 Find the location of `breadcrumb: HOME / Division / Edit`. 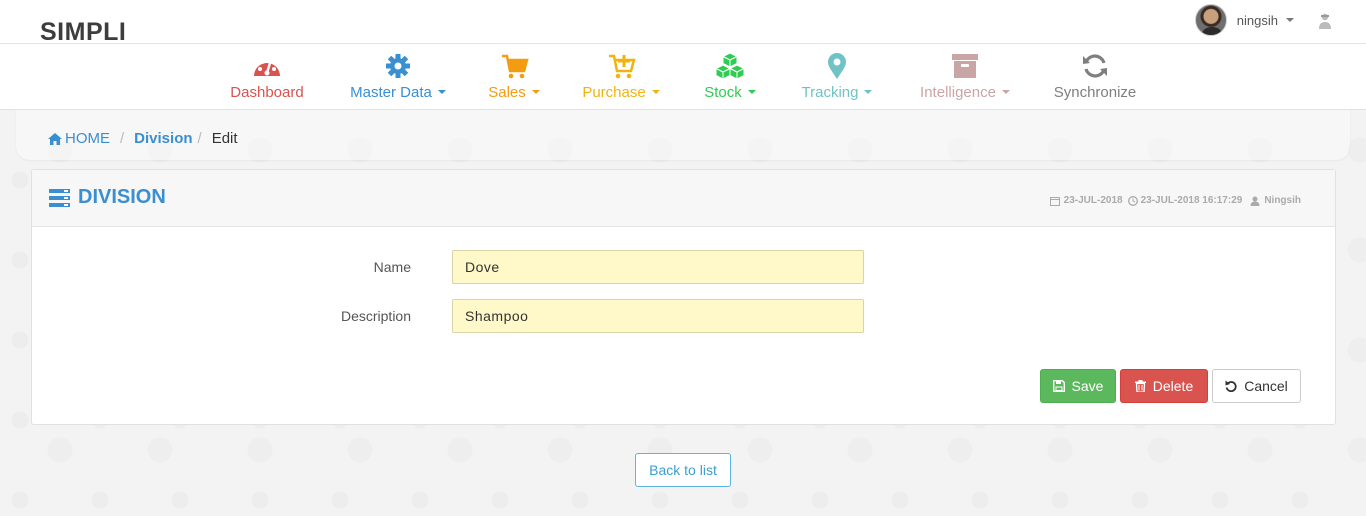

breadcrumb: HOME / Division / Edit is located at coordinates (143, 138).